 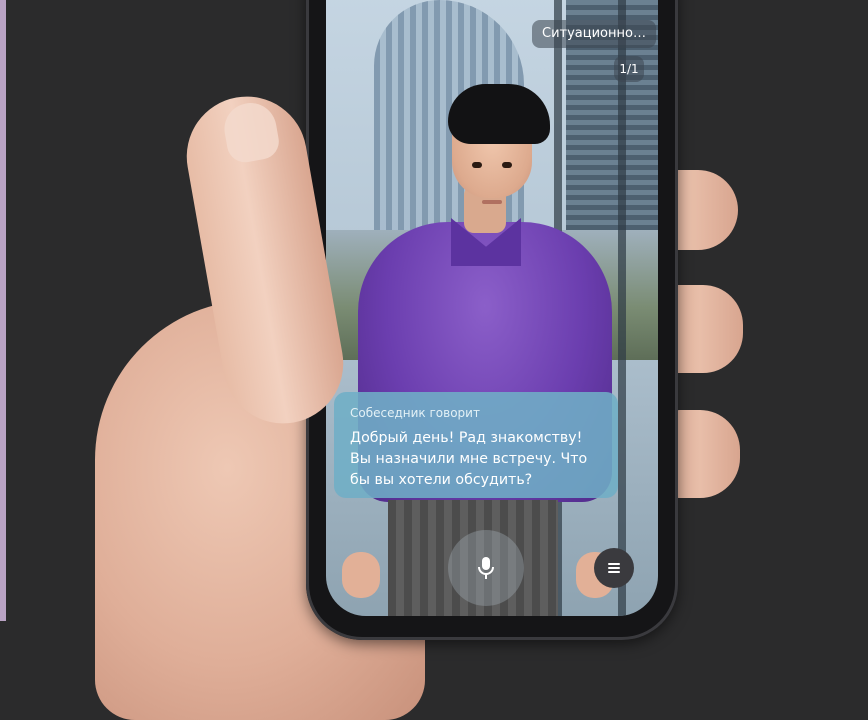 I want to click on avatar-mouth, so click(x=492, y=202).